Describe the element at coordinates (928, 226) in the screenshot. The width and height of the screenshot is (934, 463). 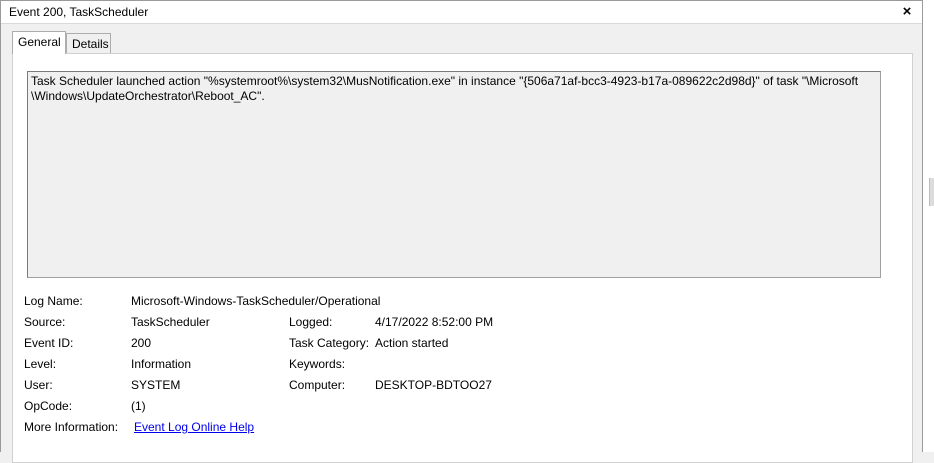
I see `background-window-edge` at that location.